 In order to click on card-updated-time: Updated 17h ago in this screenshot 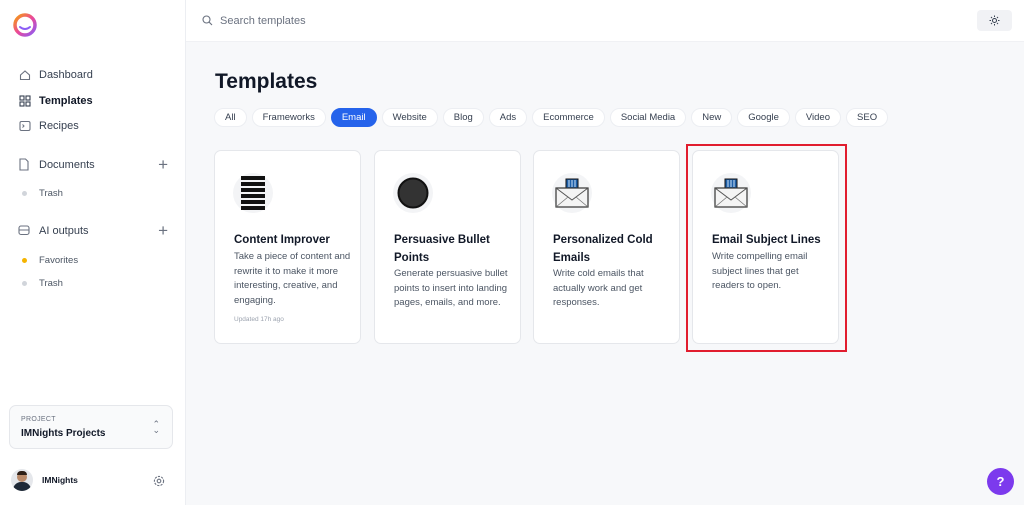, I will do `click(259, 319)`.